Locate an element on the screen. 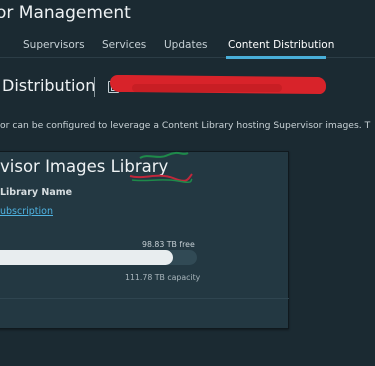 The image size is (375, 366). page-subtitle: Distribution is located at coordinates (49, 85).